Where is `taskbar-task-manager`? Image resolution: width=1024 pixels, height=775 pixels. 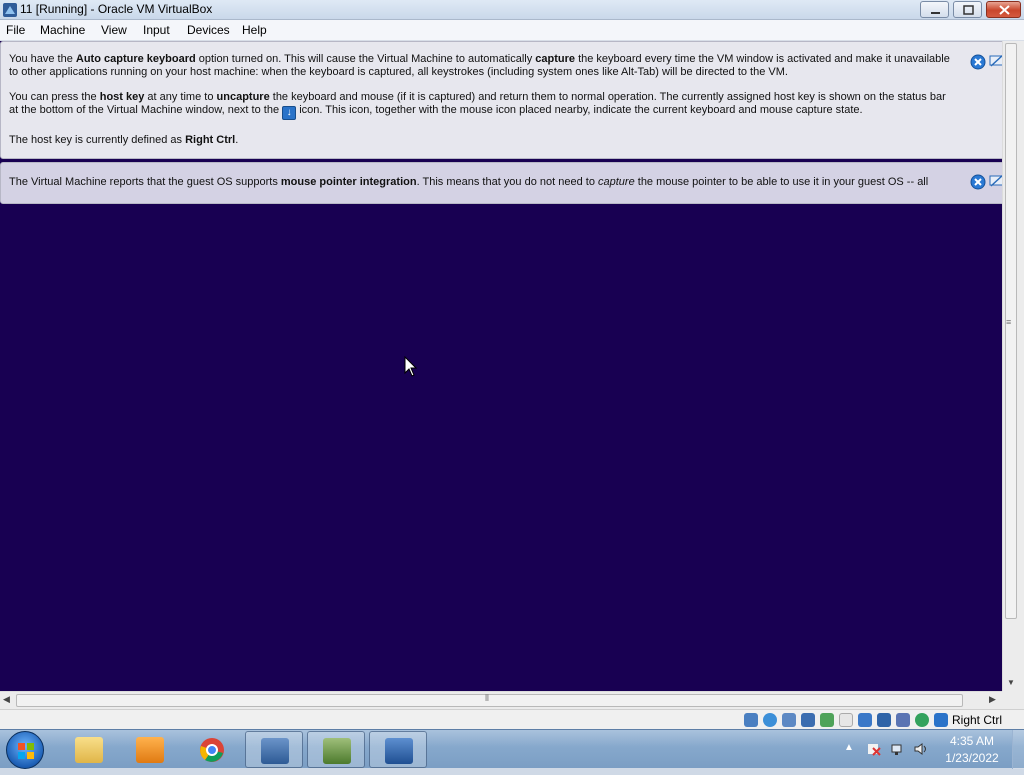 taskbar-task-manager is located at coordinates (336, 749).